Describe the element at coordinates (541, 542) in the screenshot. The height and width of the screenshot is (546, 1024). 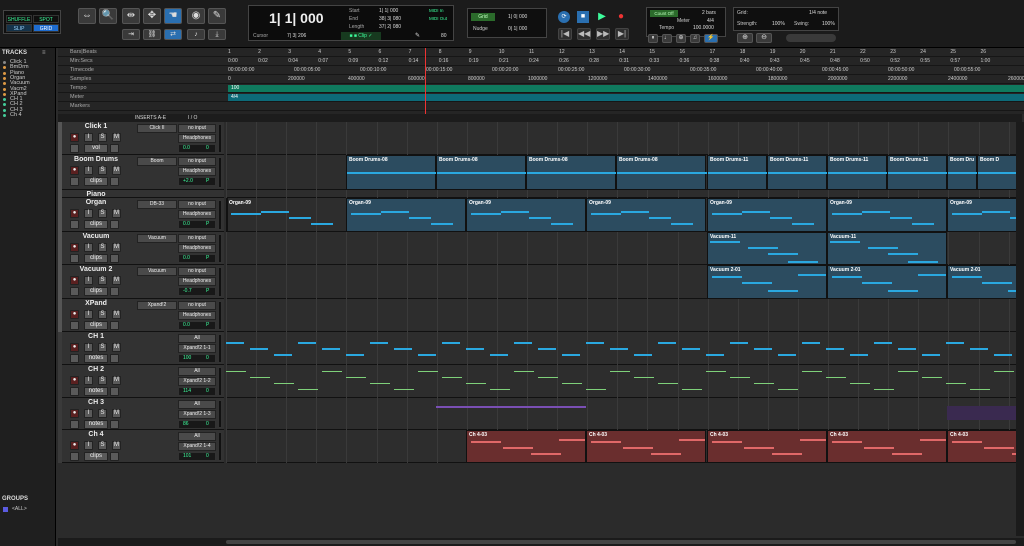
I see `horizontal-scrollbar` at that location.